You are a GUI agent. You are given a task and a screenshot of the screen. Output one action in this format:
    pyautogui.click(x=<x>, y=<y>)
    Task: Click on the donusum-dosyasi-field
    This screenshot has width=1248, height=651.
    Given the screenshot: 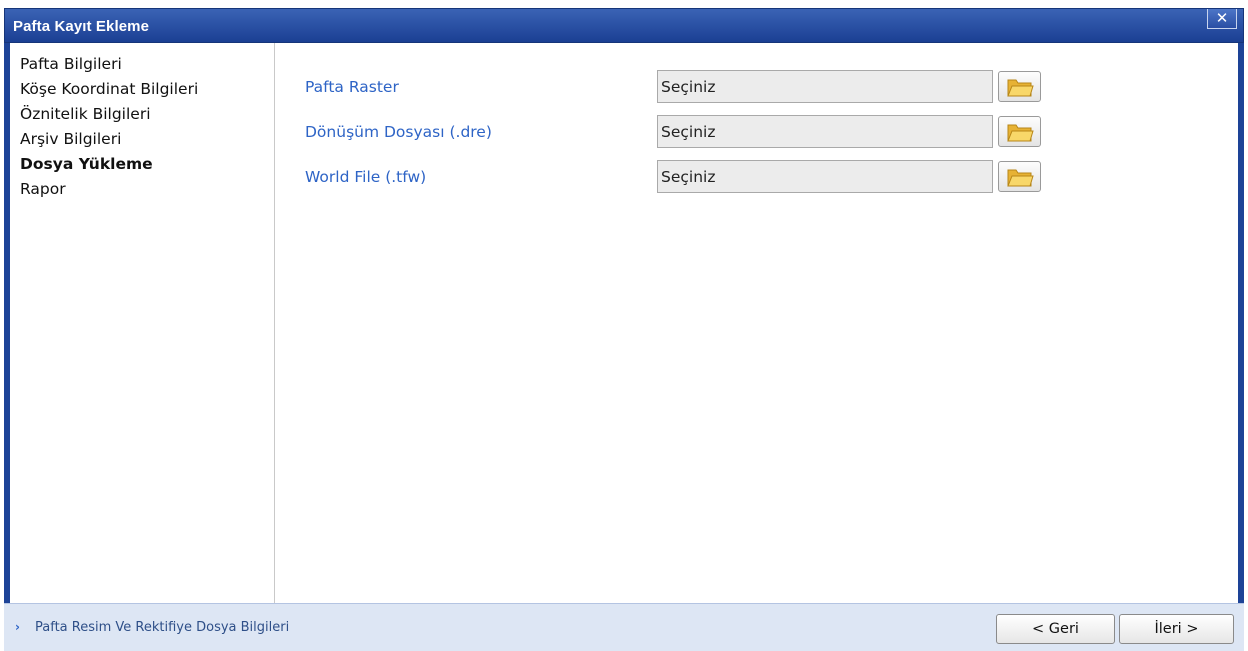 What is the action you would take?
    pyautogui.click(x=825, y=131)
    